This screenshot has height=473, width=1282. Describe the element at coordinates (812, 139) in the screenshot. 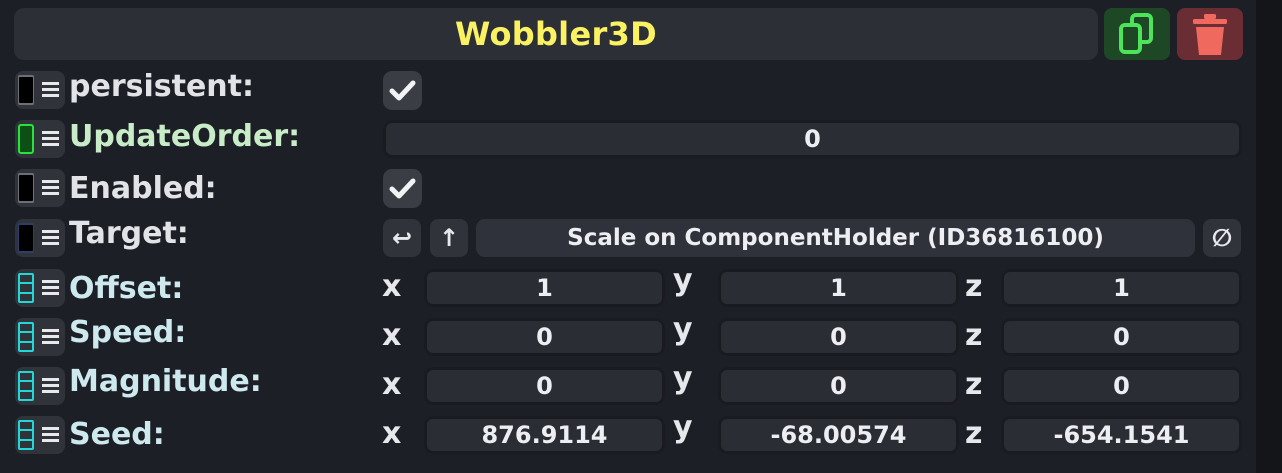

I see `update-order-input: 0` at that location.